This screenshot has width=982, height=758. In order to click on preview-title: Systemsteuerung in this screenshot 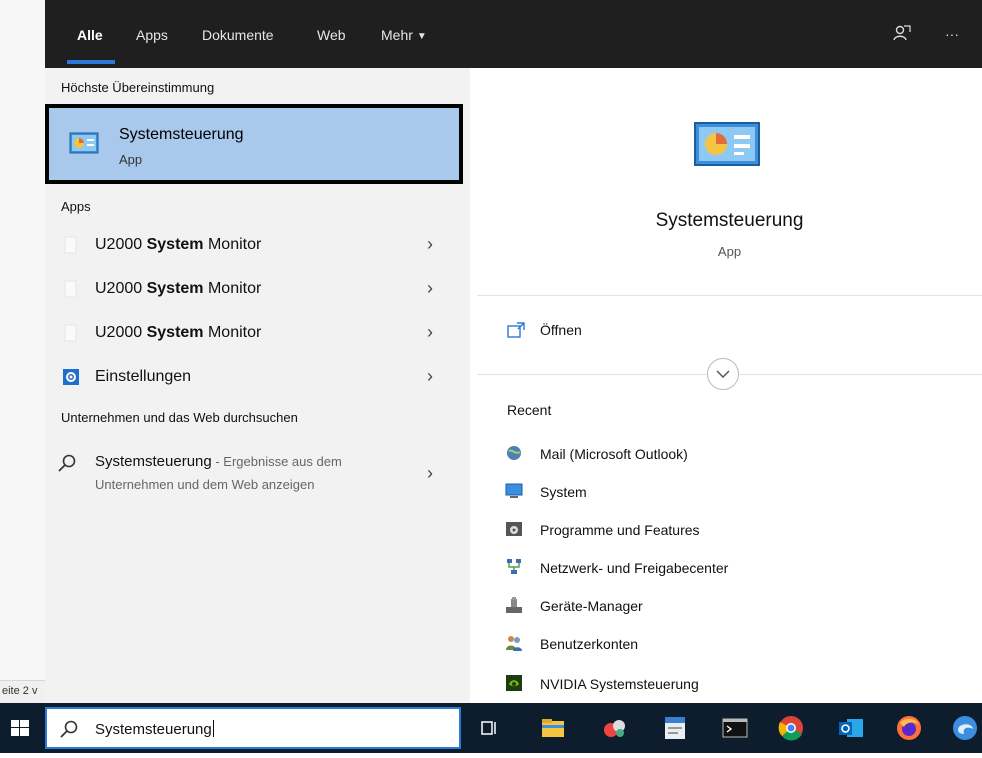, I will do `click(729, 220)`.